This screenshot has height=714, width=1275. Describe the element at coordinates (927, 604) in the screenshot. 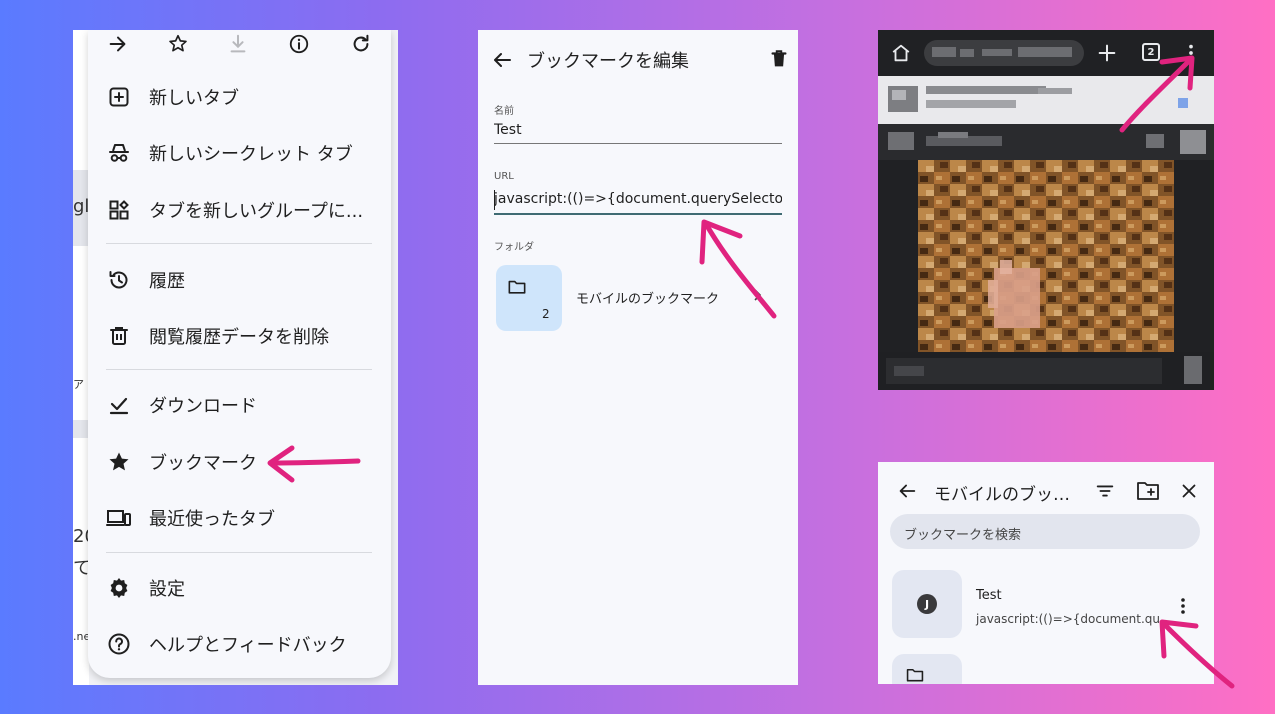

I see `bookmark-favicon-tile: J` at that location.